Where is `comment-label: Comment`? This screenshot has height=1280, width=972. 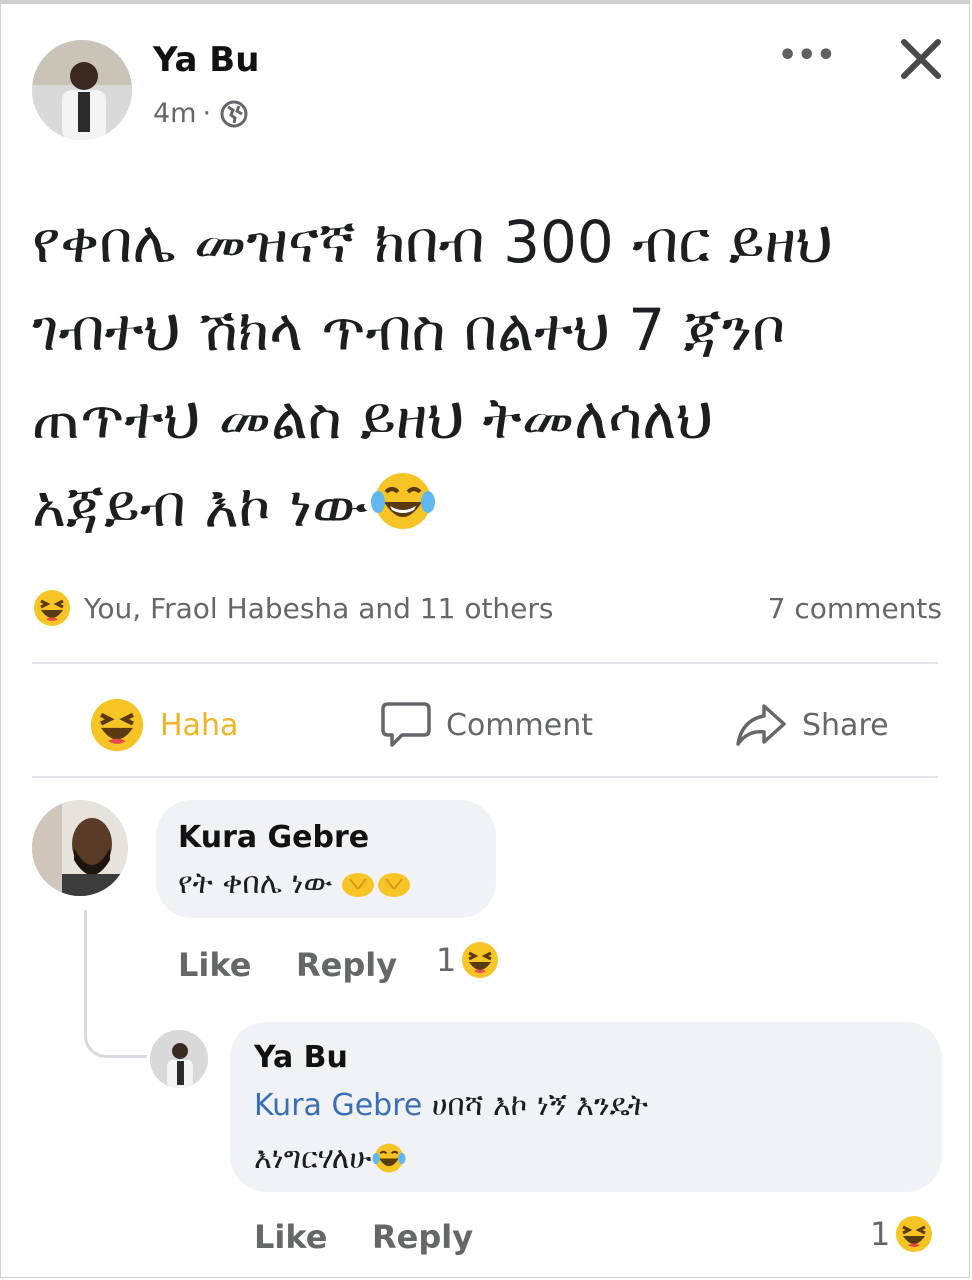
comment-label: Comment is located at coordinates (519, 725).